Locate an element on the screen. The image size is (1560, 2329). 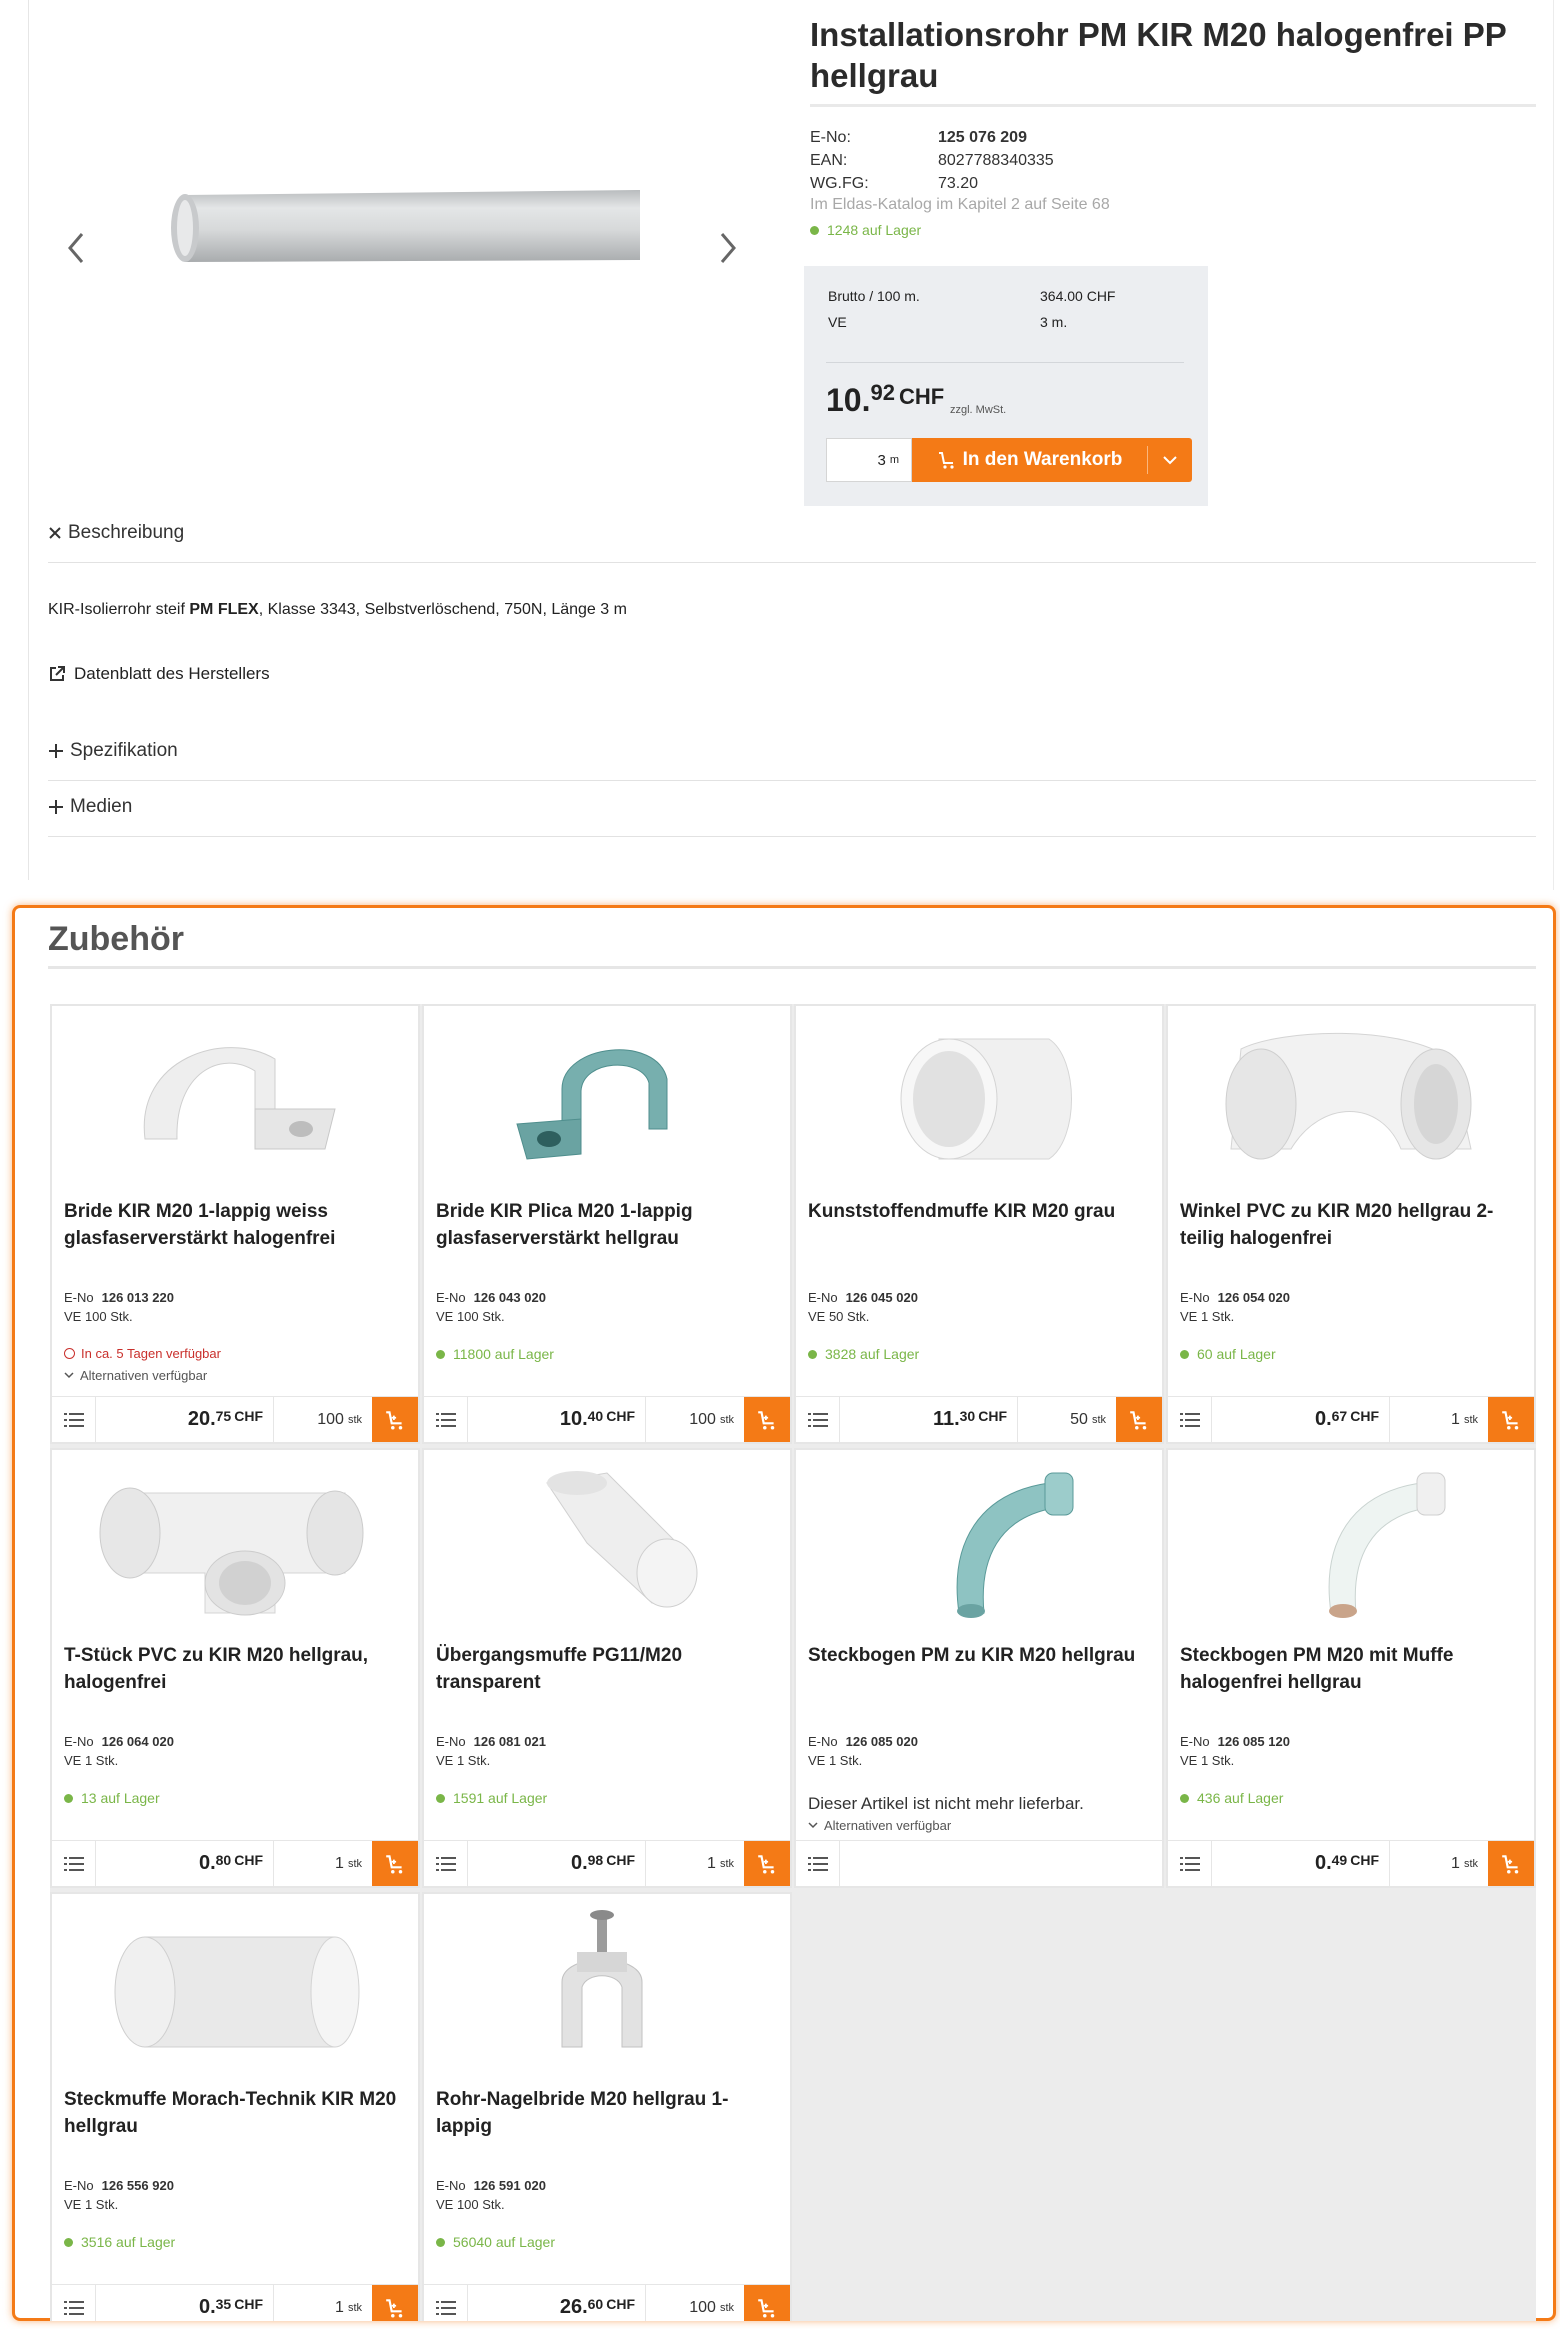
item-price: 0. 35 CHF is located at coordinates (185, 2303).